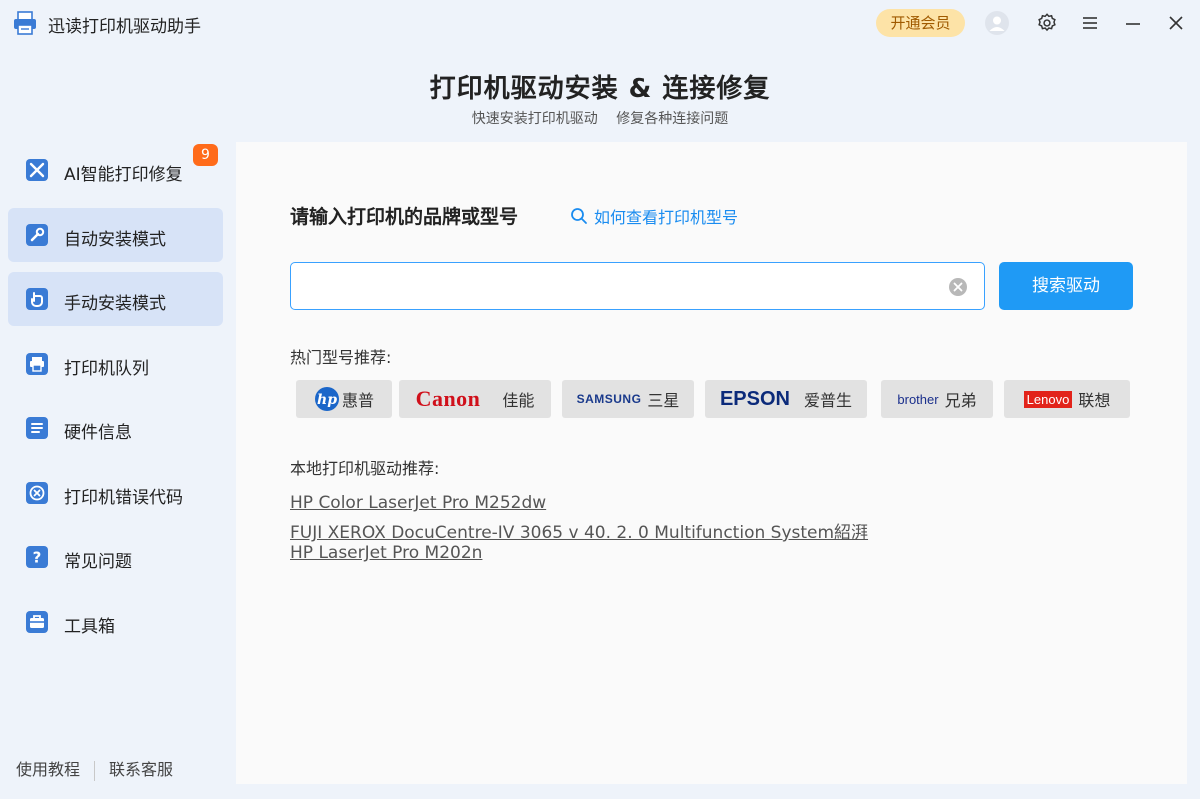 This screenshot has height=799, width=1200. I want to click on help-link-label: 如何查看打印机型号, so click(666, 217).